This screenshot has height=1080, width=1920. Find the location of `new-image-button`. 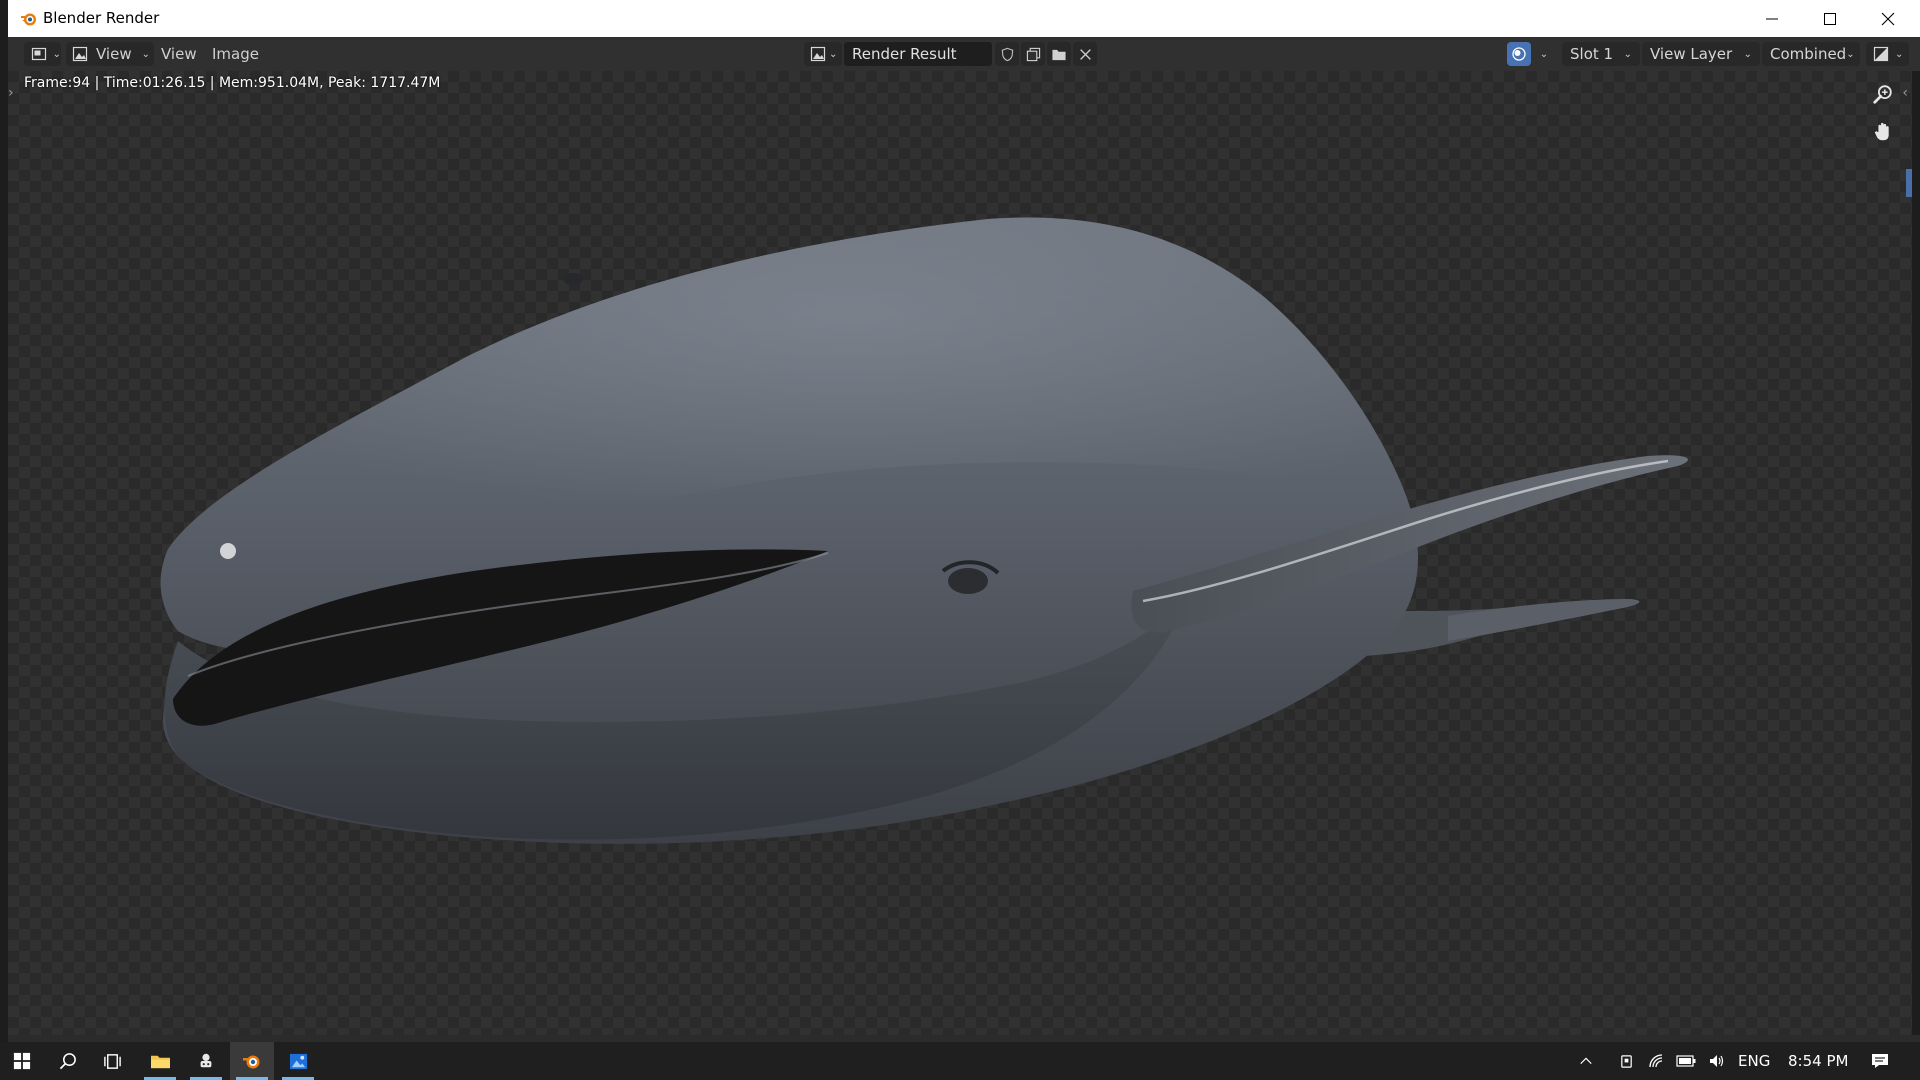

new-image-button is located at coordinates (1033, 54).